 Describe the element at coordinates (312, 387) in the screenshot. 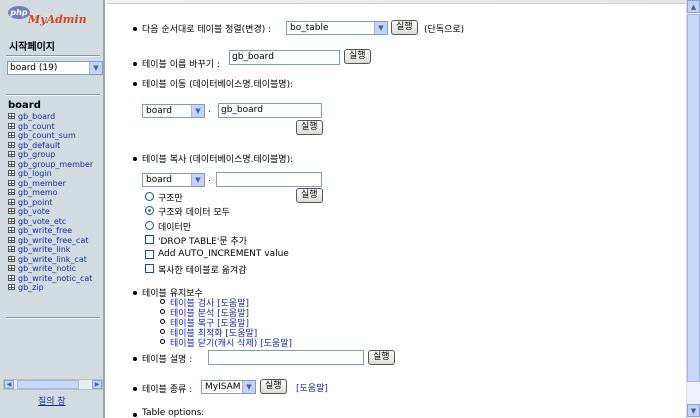

I see `engine-help-link: [도움말]` at that location.